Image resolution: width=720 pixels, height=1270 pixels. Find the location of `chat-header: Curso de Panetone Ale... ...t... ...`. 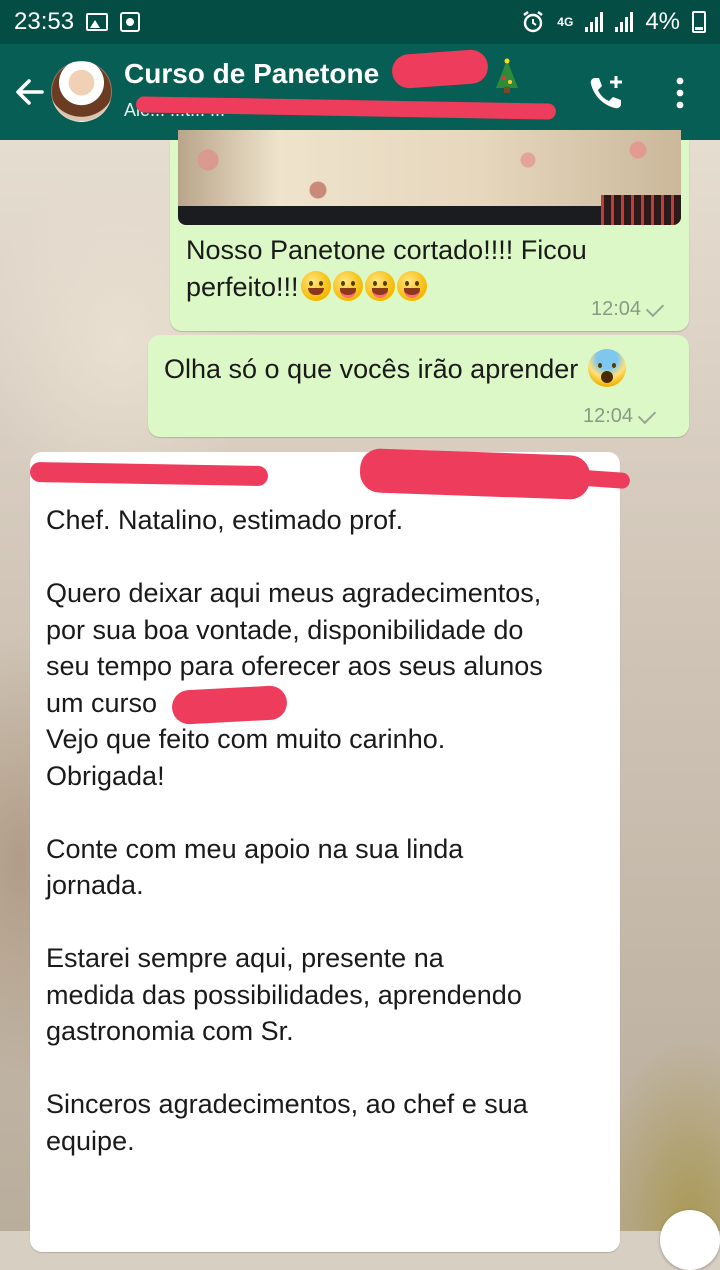

chat-header: Curso de Panetone Ale... ...t... ... is located at coordinates (360, 92).